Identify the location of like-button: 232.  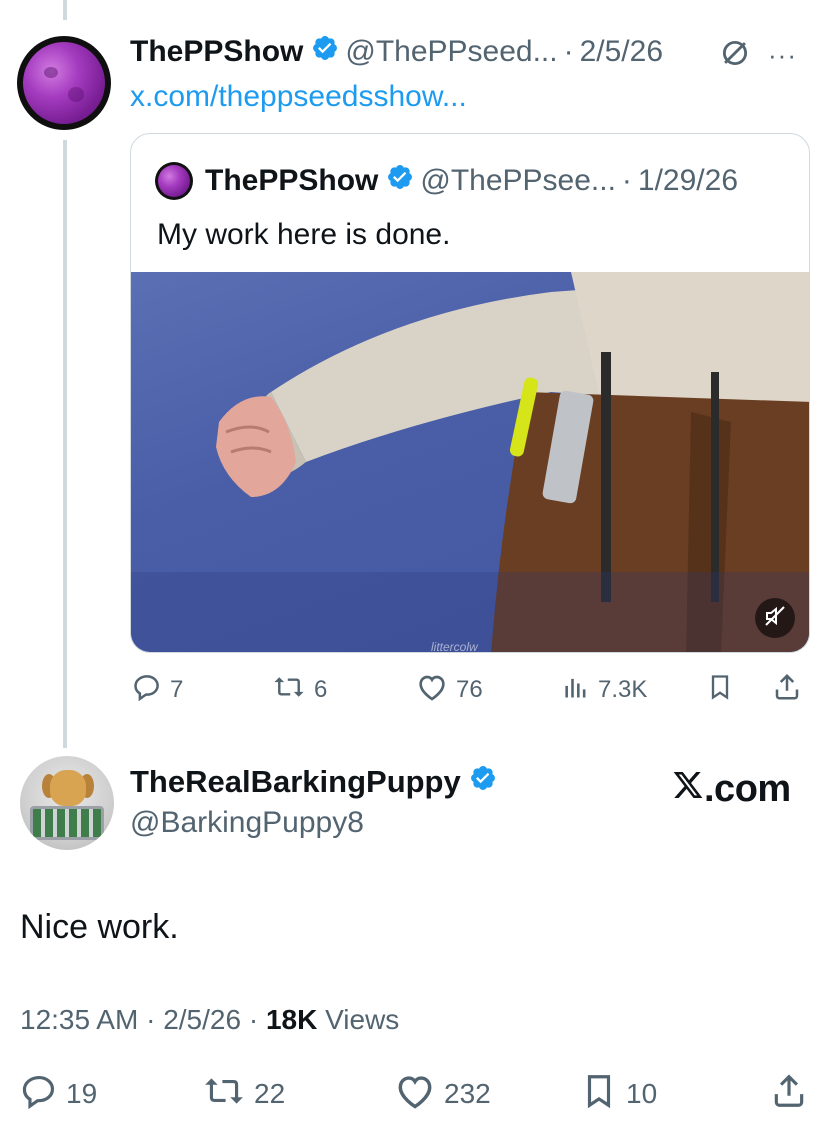
(442, 1094).